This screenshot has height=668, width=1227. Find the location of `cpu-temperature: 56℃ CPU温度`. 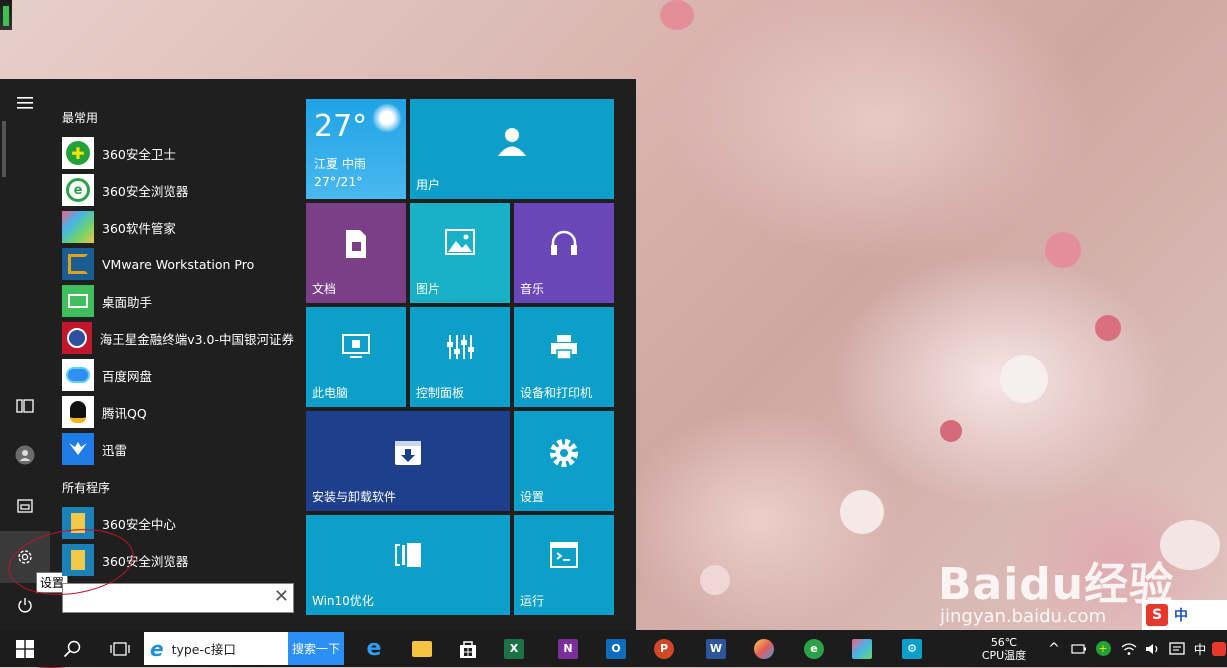

cpu-temperature: 56℃ CPU温度 is located at coordinates (1004, 648).